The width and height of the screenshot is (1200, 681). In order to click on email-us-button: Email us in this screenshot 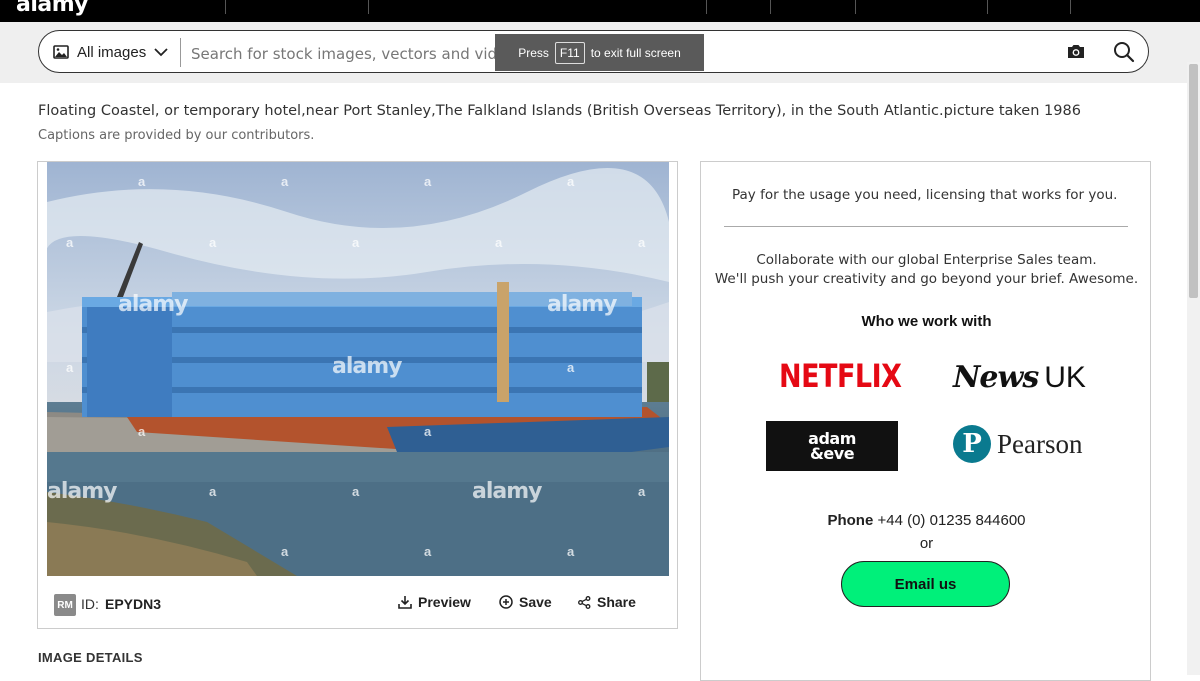, I will do `click(925, 584)`.